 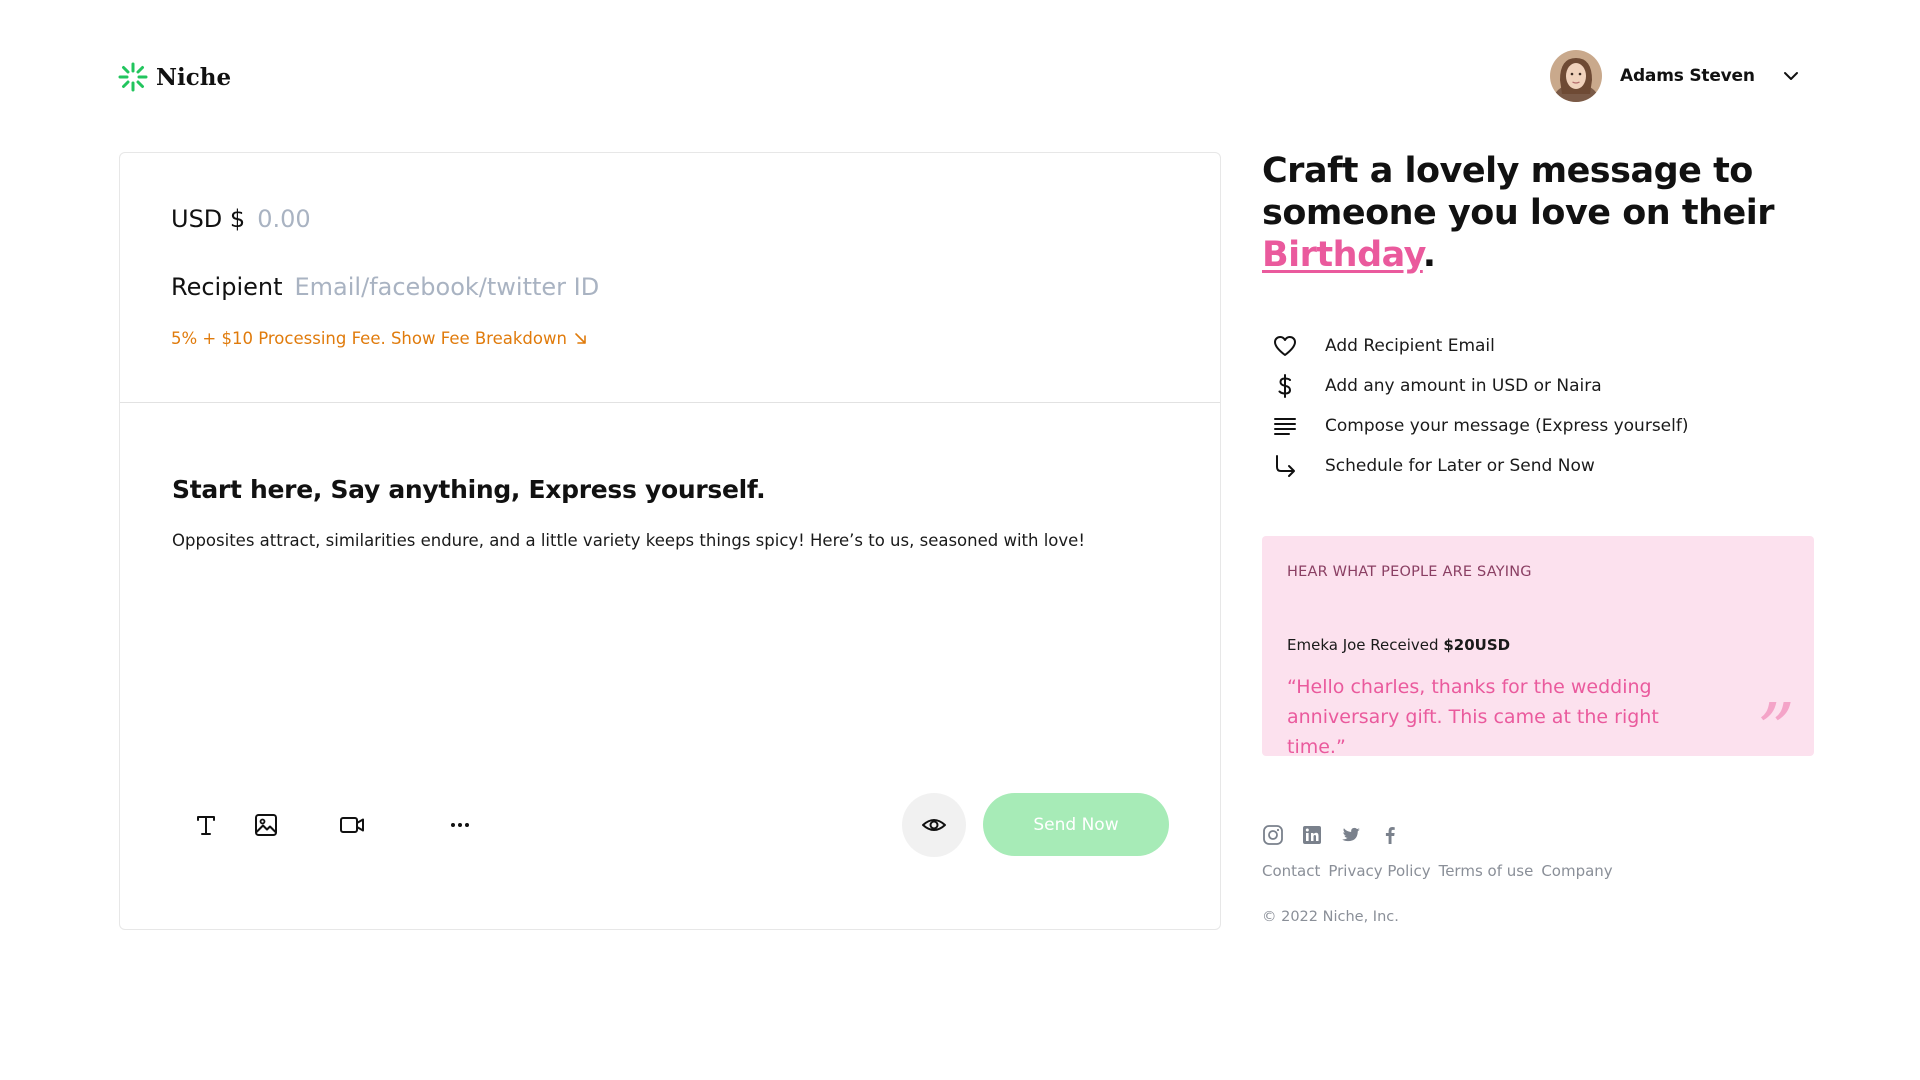 What do you see at coordinates (1576, 871) in the screenshot?
I see `footer-link-company: Company` at bounding box center [1576, 871].